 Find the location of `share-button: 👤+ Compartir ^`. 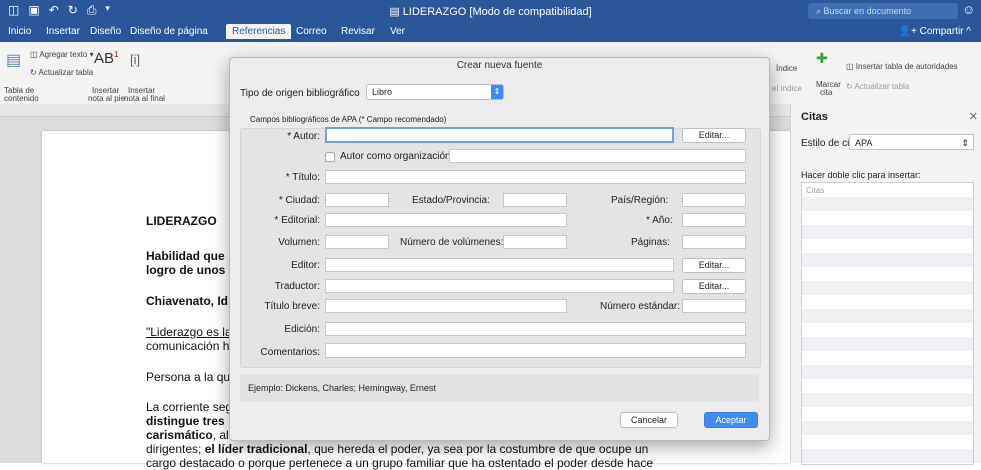

share-button: 👤+ Compartir ^ is located at coordinates (935, 31).